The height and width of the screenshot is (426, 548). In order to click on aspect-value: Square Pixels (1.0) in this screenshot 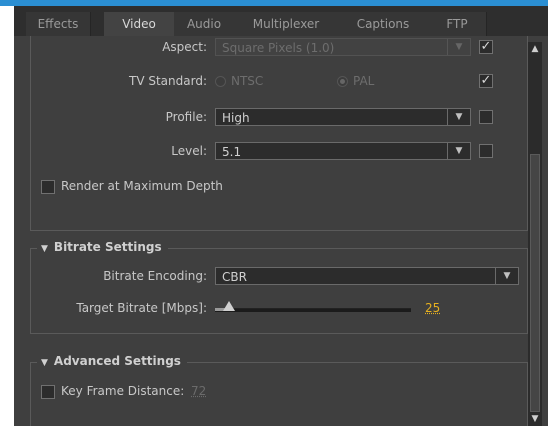, I will do `click(278, 48)`.